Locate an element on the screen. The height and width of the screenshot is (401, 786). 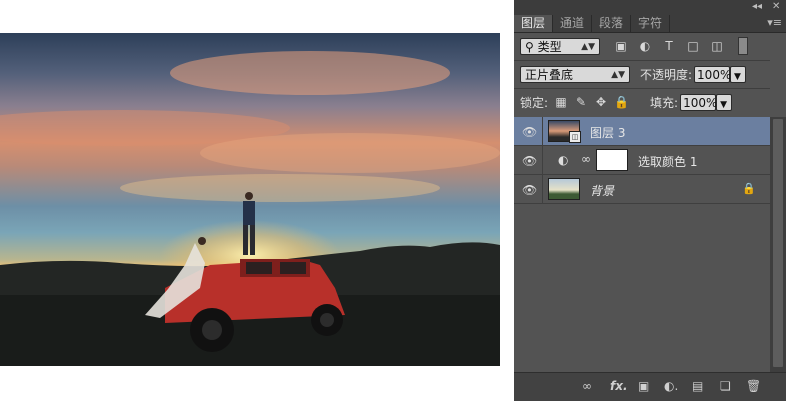
fill-input: 100% is located at coordinates (699, 102).